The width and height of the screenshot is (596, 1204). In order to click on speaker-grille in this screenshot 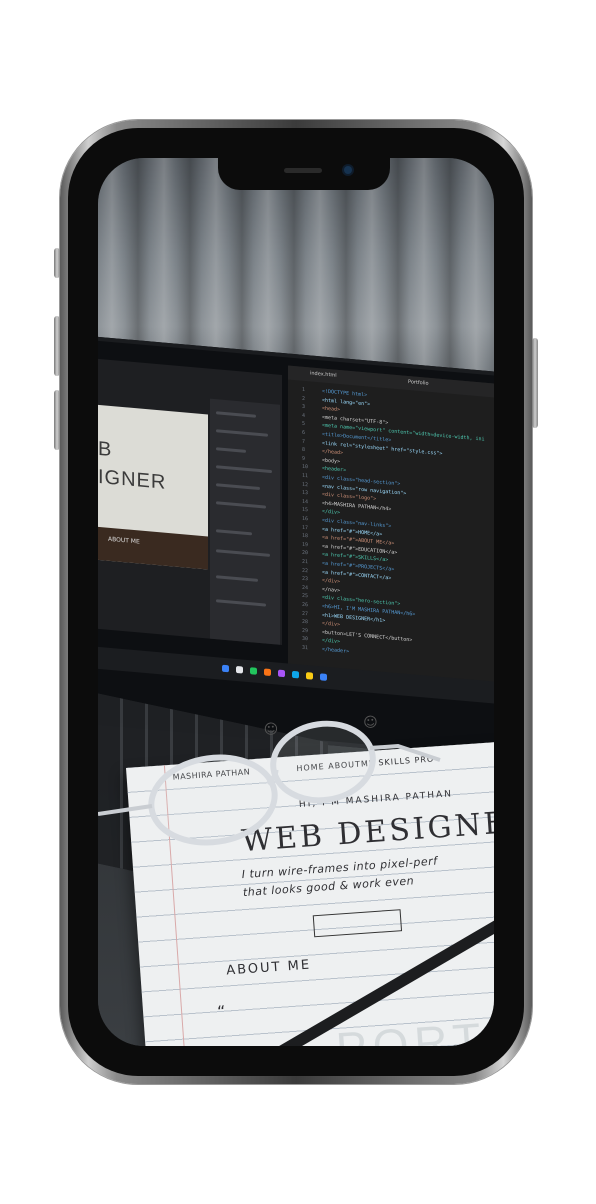, I will do `click(303, 170)`.